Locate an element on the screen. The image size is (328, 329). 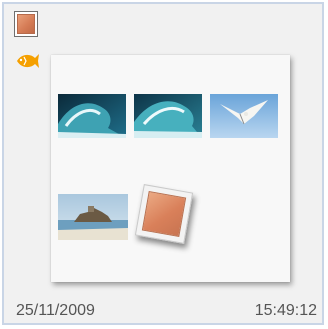
nested-album-icon is located at coordinates (164, 214).